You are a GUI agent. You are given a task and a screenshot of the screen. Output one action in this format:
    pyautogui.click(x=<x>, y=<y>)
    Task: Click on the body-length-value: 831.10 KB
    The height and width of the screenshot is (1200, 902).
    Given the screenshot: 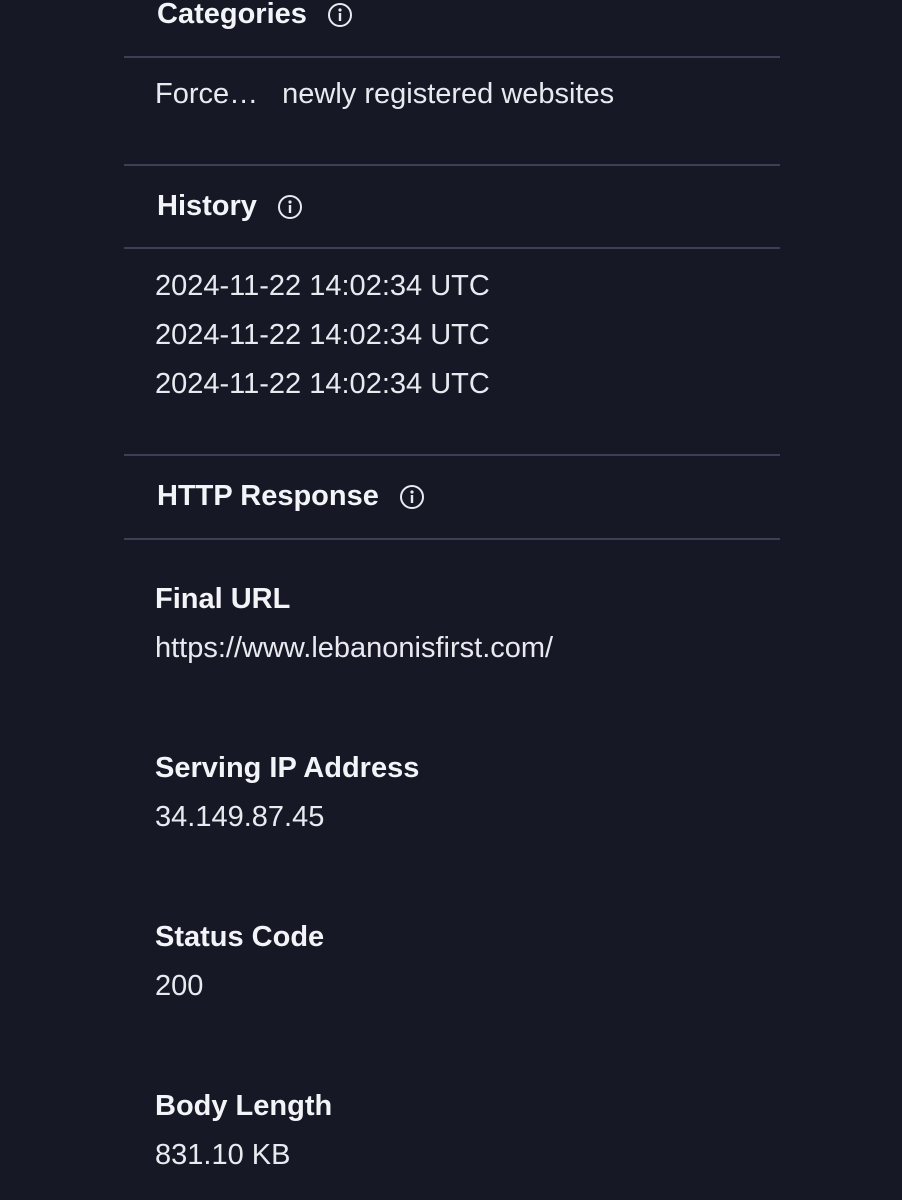 What is the action you would take?
    pyautogui.click(x=223, y=1155)
    